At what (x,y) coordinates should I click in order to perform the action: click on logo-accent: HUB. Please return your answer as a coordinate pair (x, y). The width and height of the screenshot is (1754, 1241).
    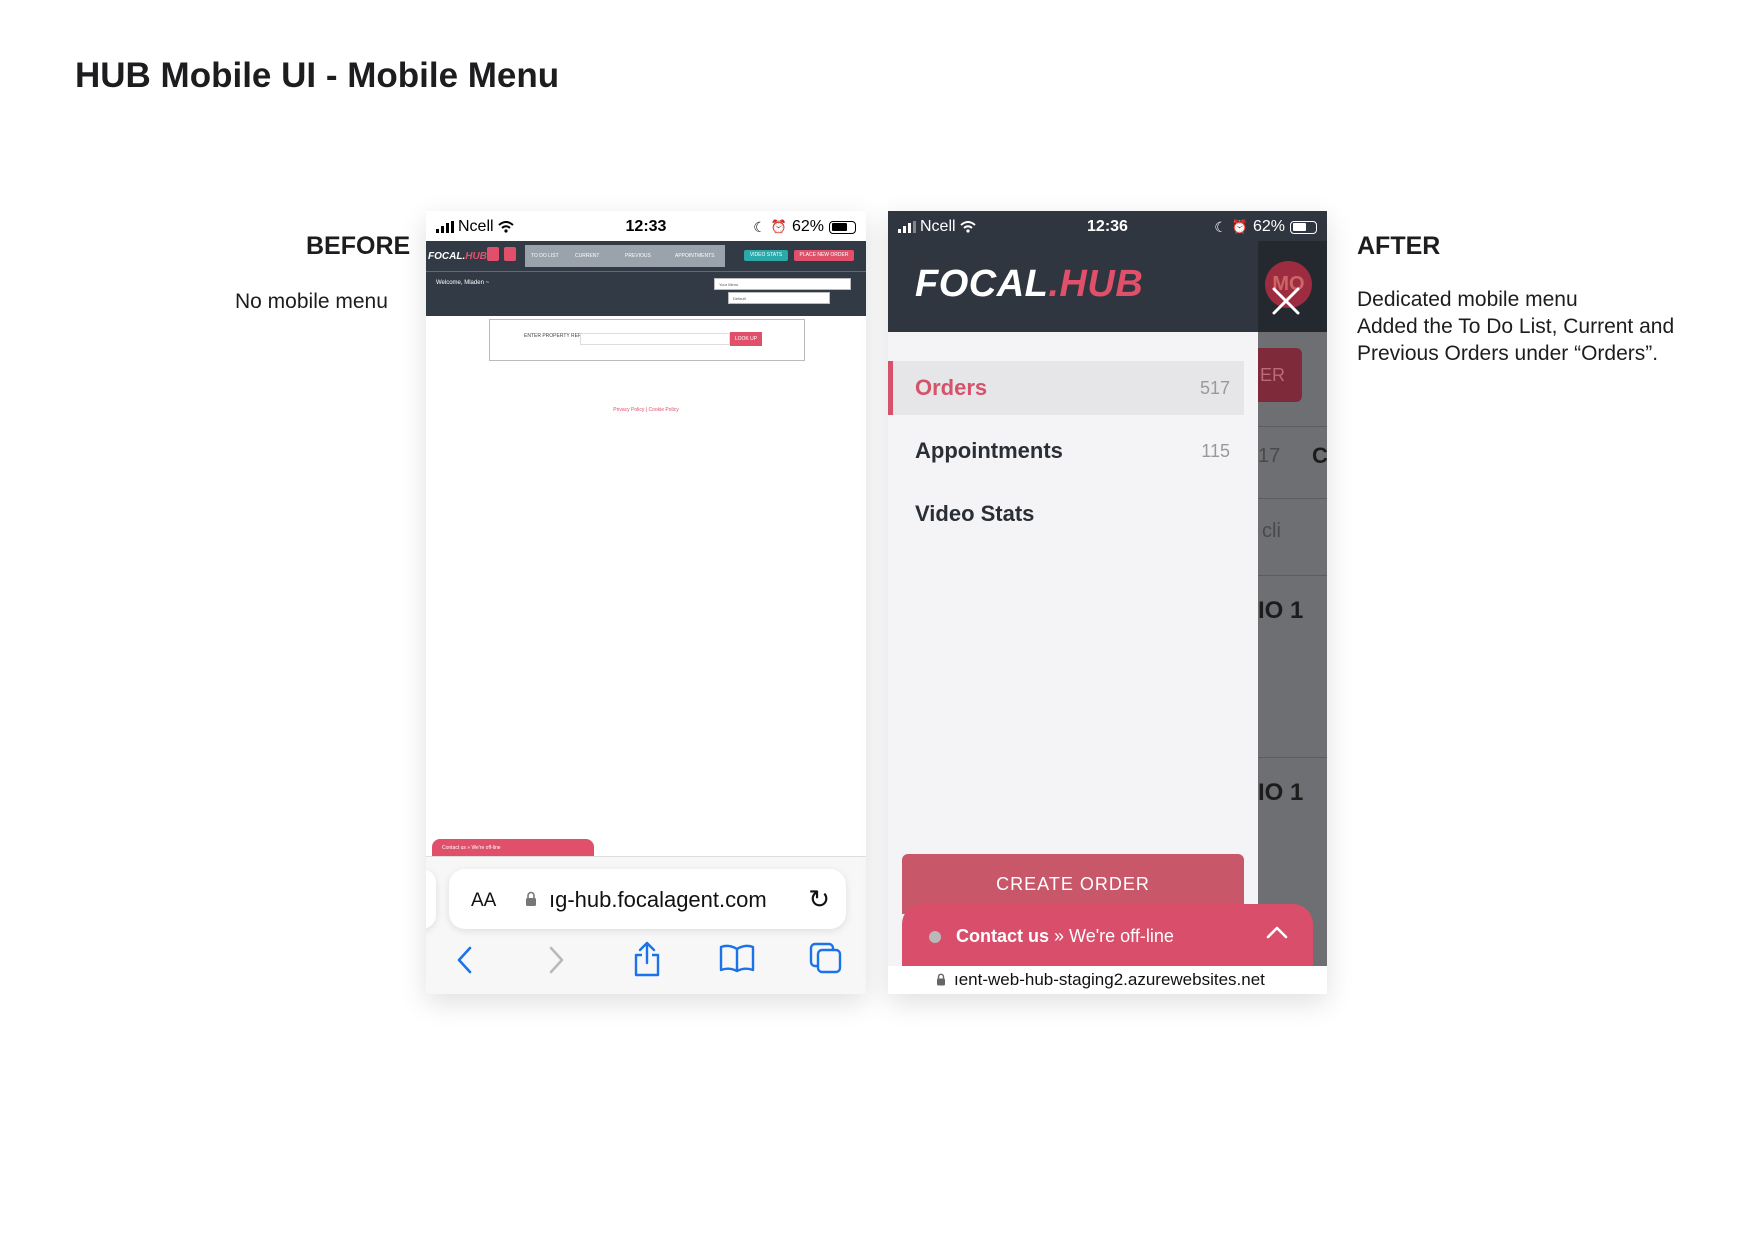
    Looking at the image, I should click on (476, 256).